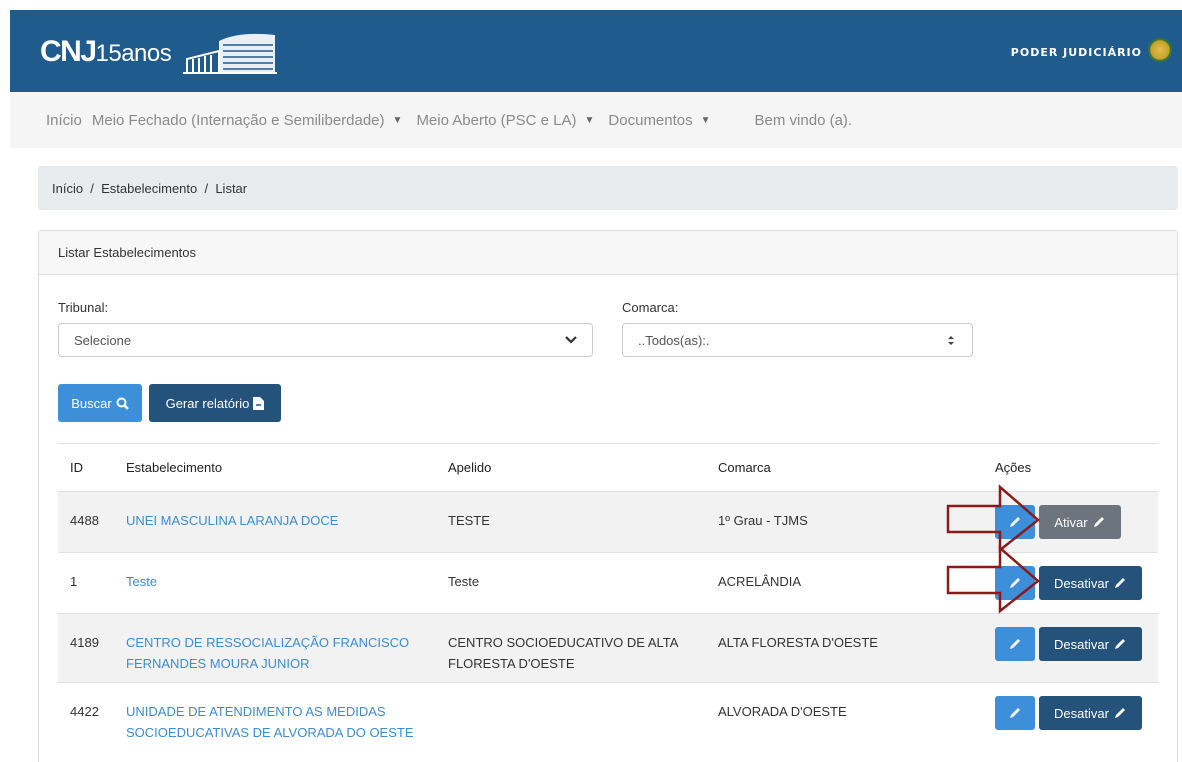  Describe the element at coordinates (1080, 522) in the screenshot. I see `ativar-button: Ativar` at that location.